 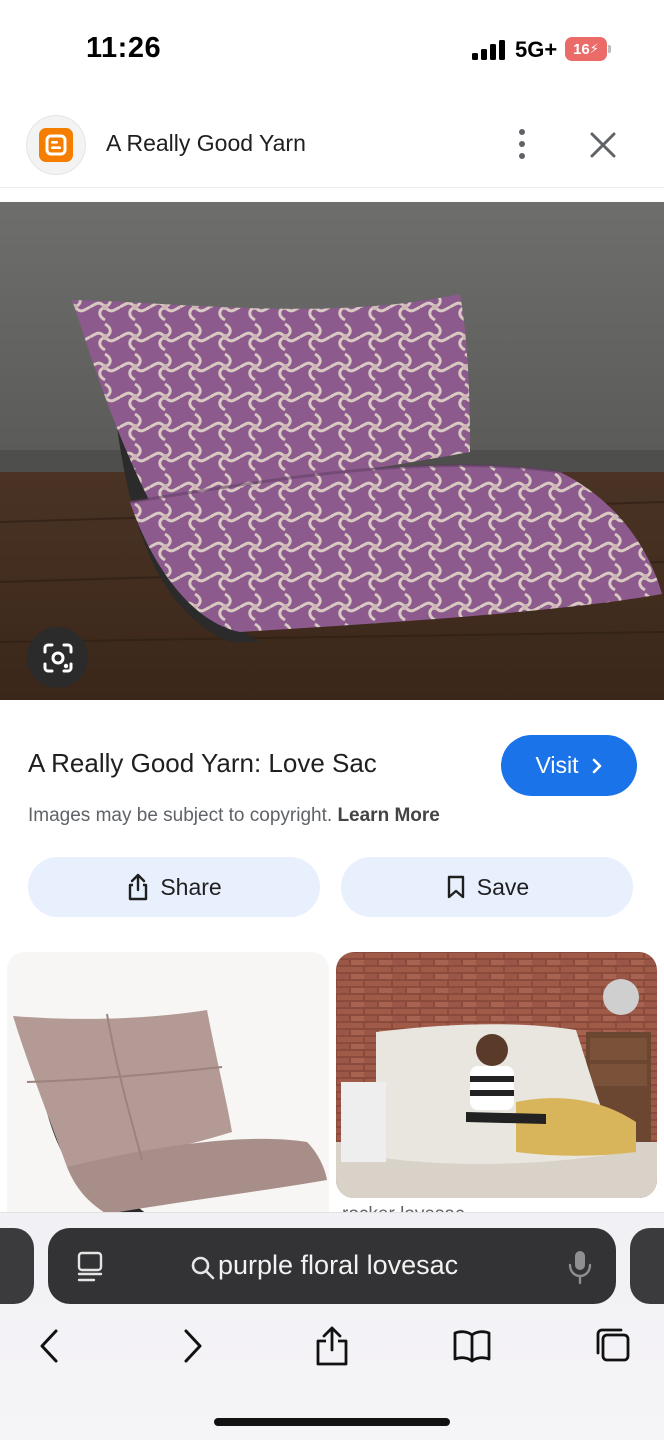 I want to click on battery-icon: 16 ⚡, so click(x=586, y=49).